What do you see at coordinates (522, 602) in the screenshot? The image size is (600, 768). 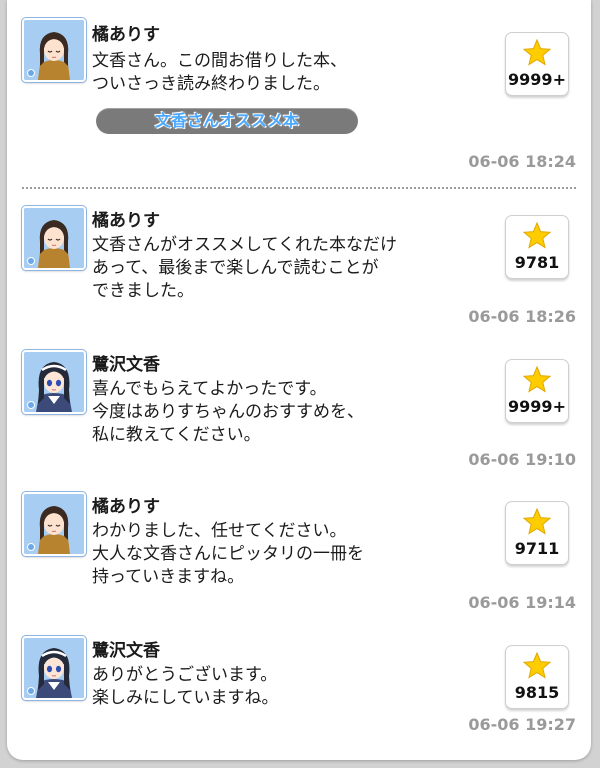 I see `post-timestamp: 06-06 19:14` at bounding box center [522, 602].